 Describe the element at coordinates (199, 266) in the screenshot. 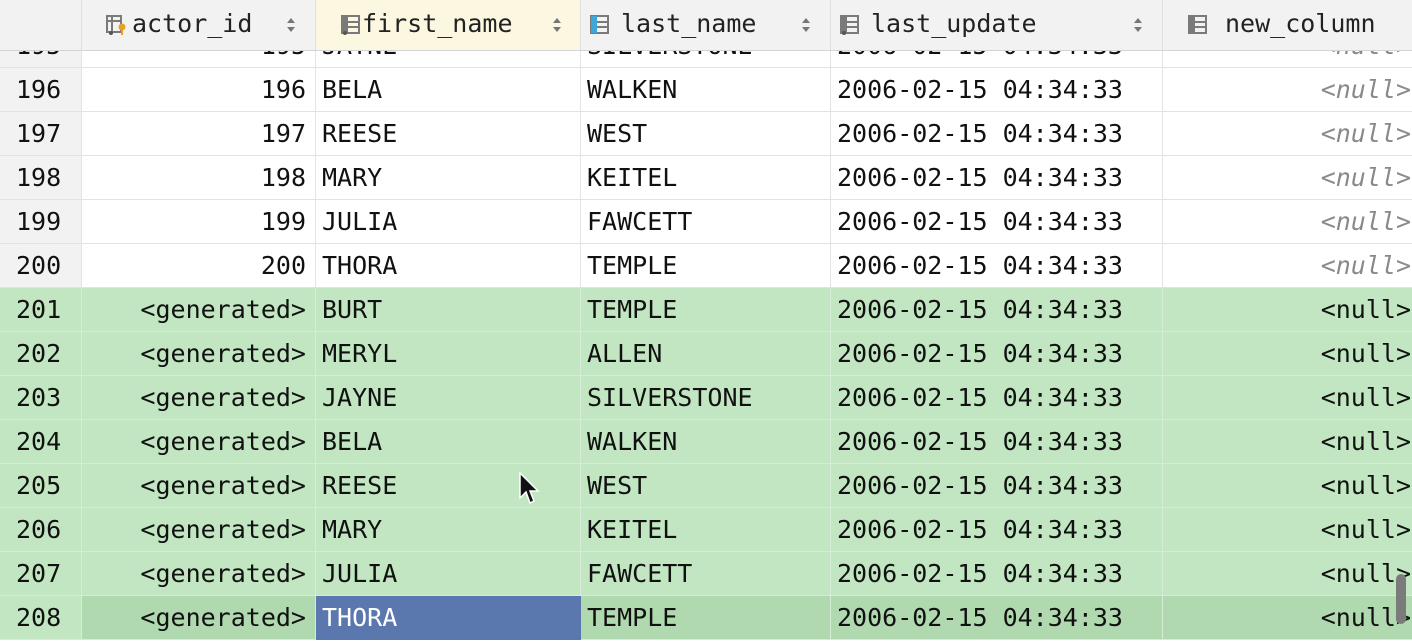

I see `cell-actor-id: 200` at that location.